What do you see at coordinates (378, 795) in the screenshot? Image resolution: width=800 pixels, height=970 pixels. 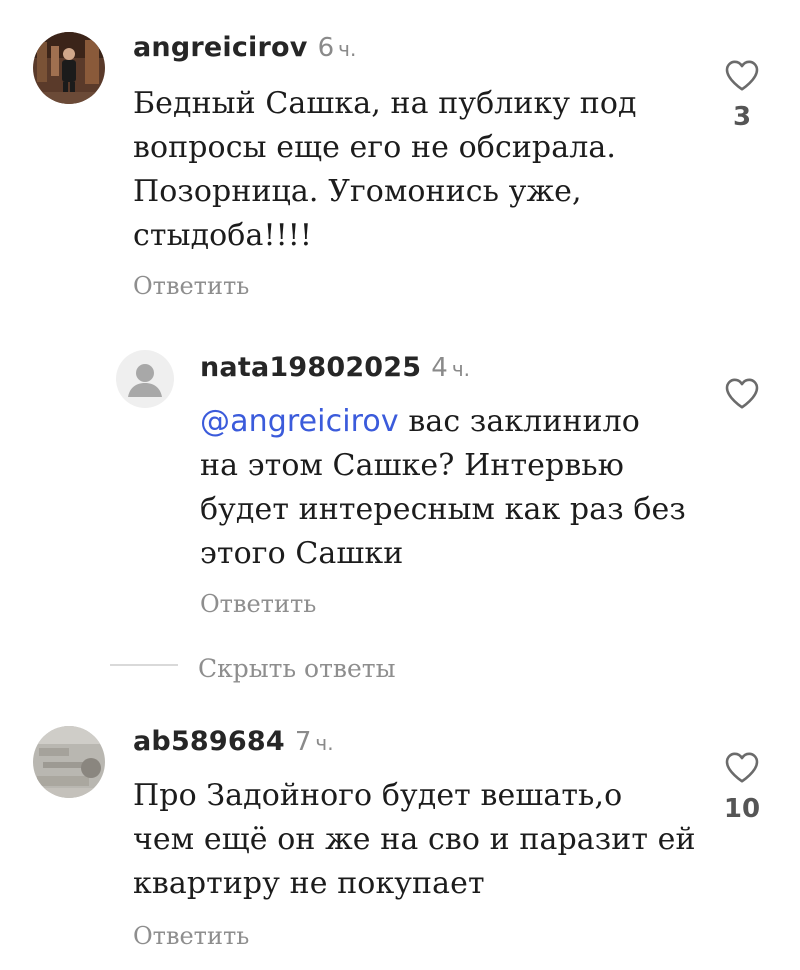 I see `comment-line: Про Задойного будет вешать,о` at bounding box center [378, 795].